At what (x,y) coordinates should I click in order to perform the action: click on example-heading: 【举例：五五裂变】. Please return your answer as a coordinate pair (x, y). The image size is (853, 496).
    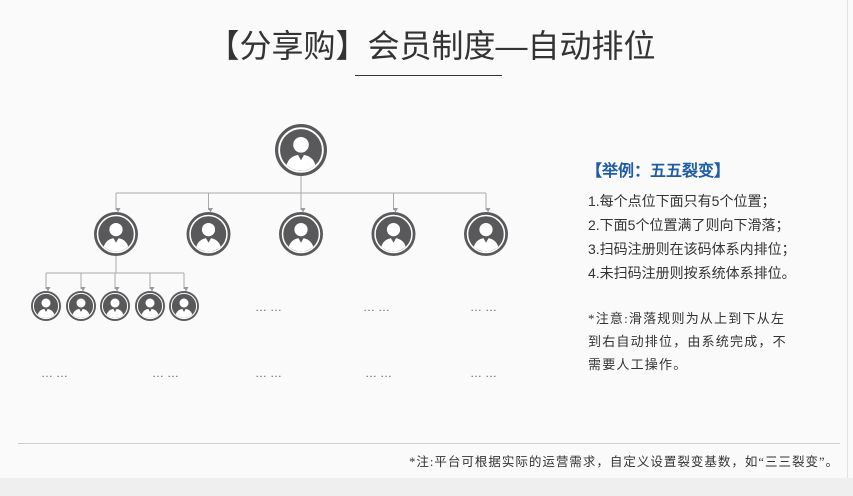
    Looking at the image, I should click on (658, 171).